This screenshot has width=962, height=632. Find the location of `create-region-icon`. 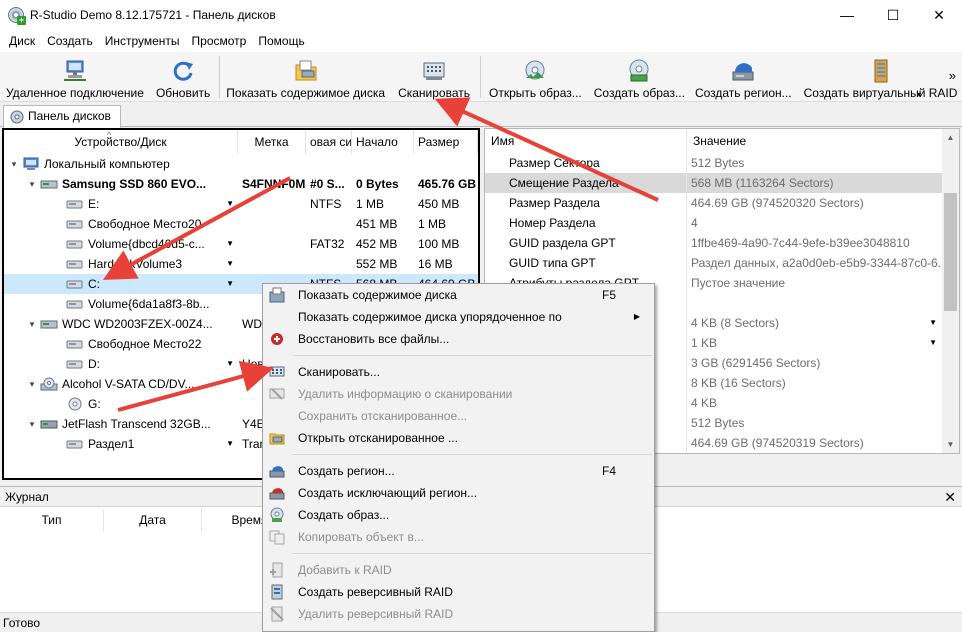

create-region-icon is located at coordinates (743, 71).